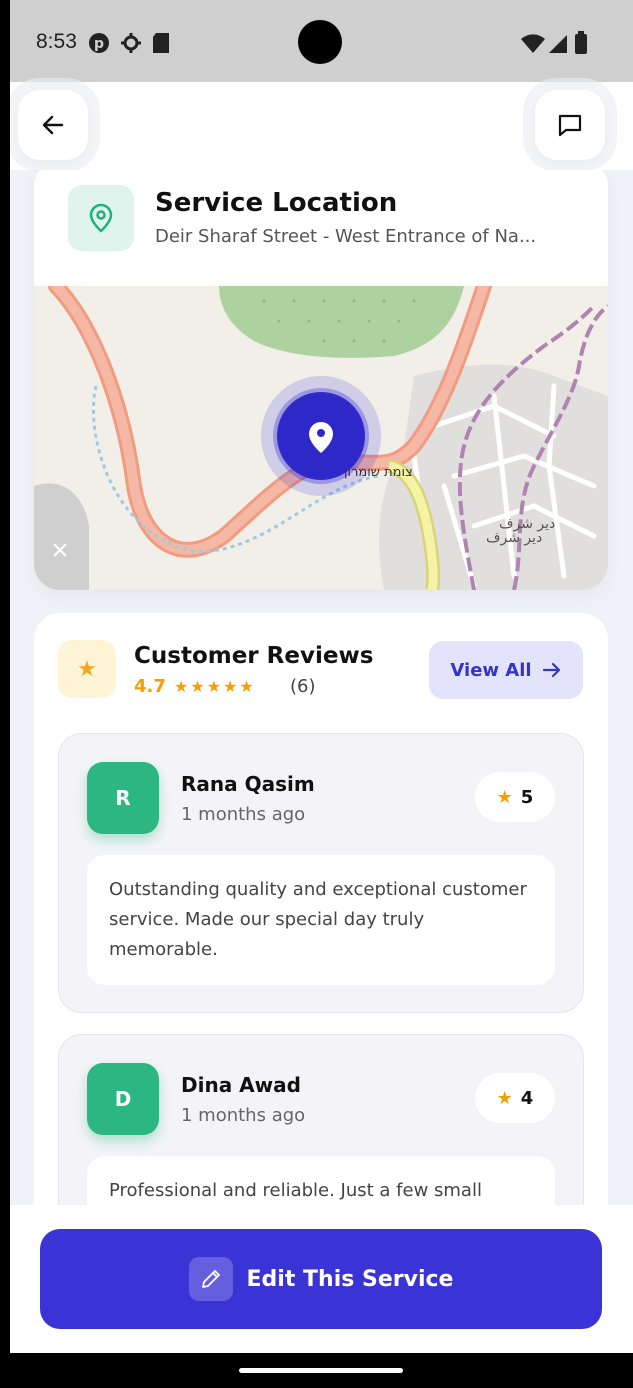 This screenshot has height=1388, width=633. What do you see at coordinates (241, 1085) in the screenshot?
I see `reviewer-name: Dina Awad` at bounding box center [241, 1085].